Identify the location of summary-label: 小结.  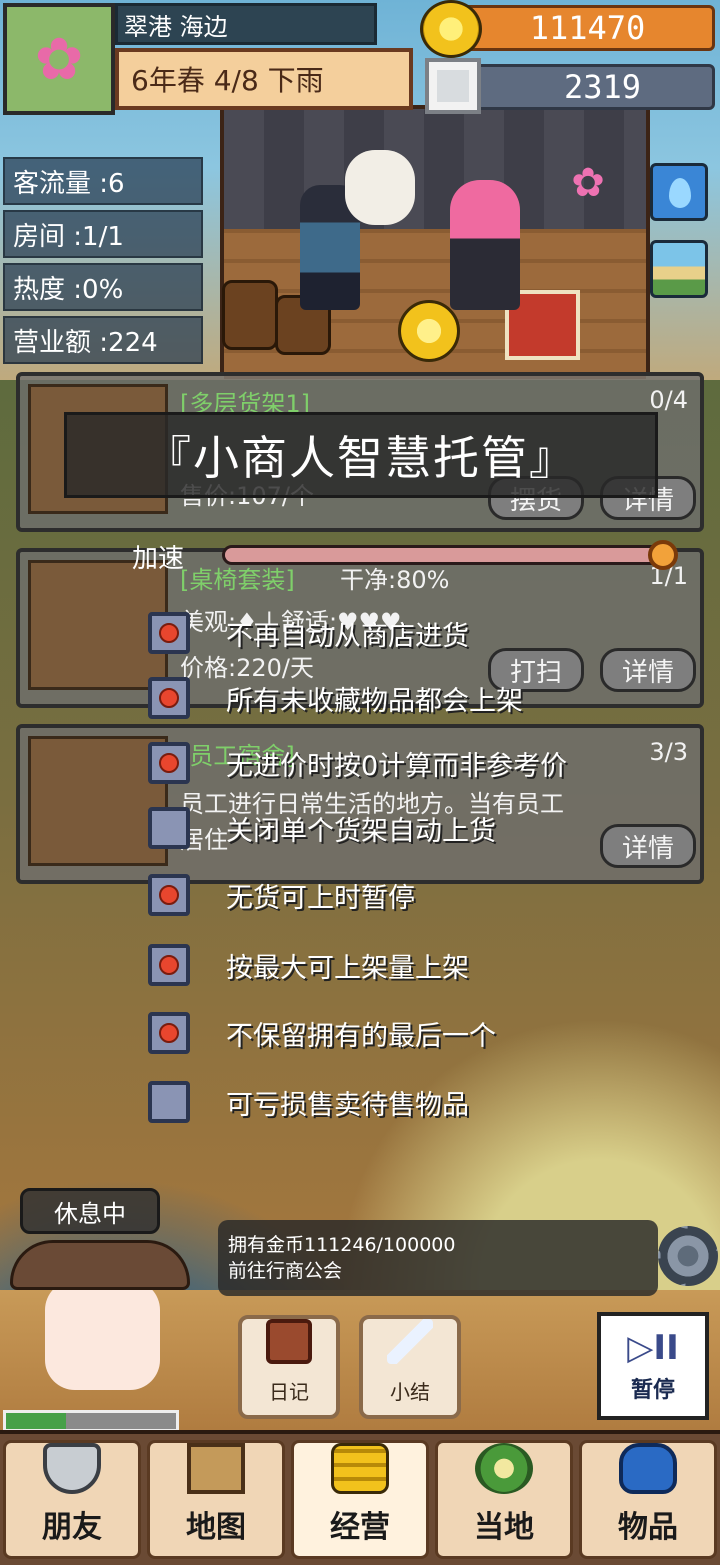
(410, 1392).